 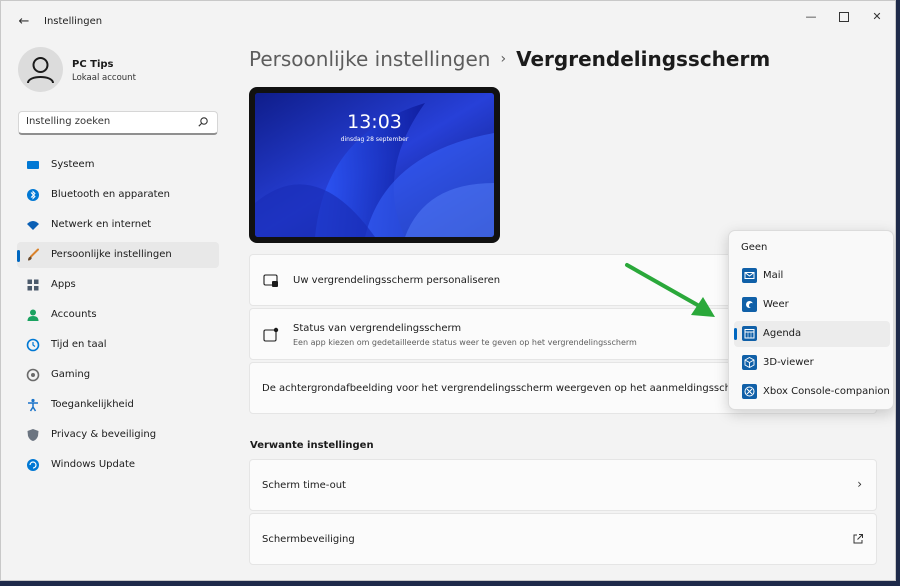 What do you see at coordinates (859, 484) in the screenshot?
I see `chevron-right-icon: ›` at bounding box center [859, 484].